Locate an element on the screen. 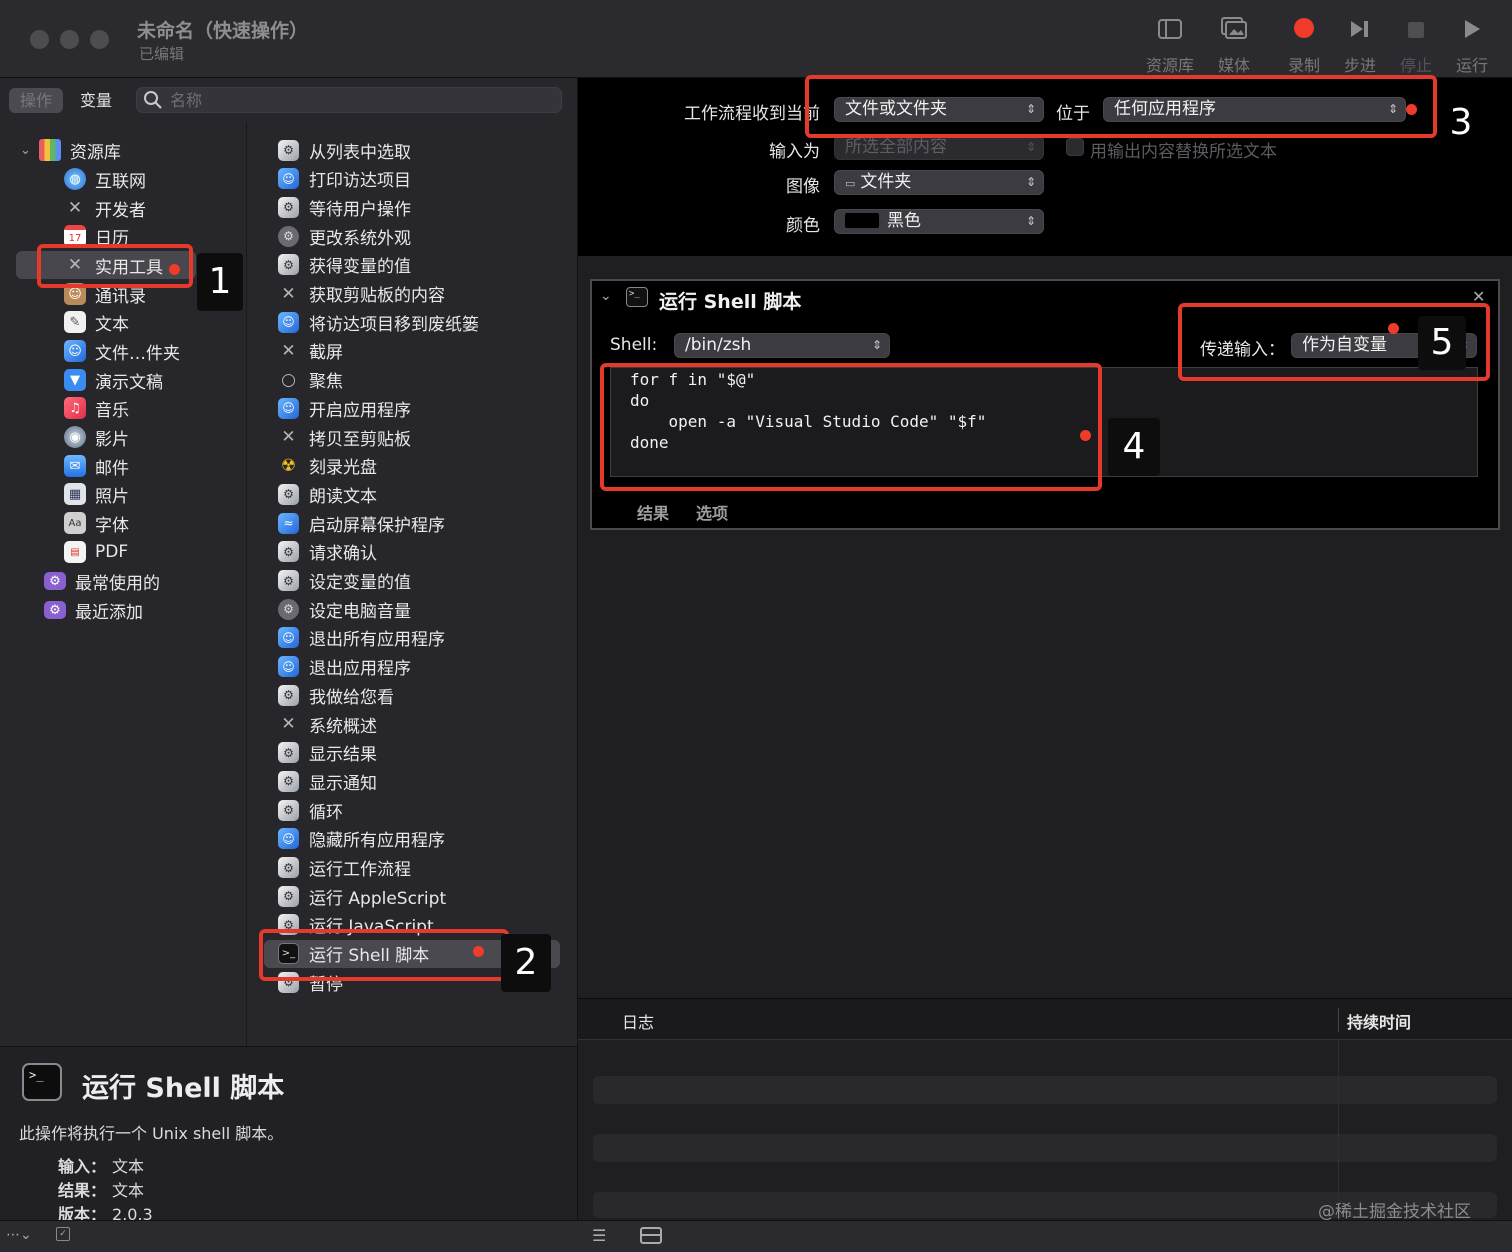 The image size is (1512, 1252). action-list-item: ⚙ 显示通知 is located at coordinates (327, 781).